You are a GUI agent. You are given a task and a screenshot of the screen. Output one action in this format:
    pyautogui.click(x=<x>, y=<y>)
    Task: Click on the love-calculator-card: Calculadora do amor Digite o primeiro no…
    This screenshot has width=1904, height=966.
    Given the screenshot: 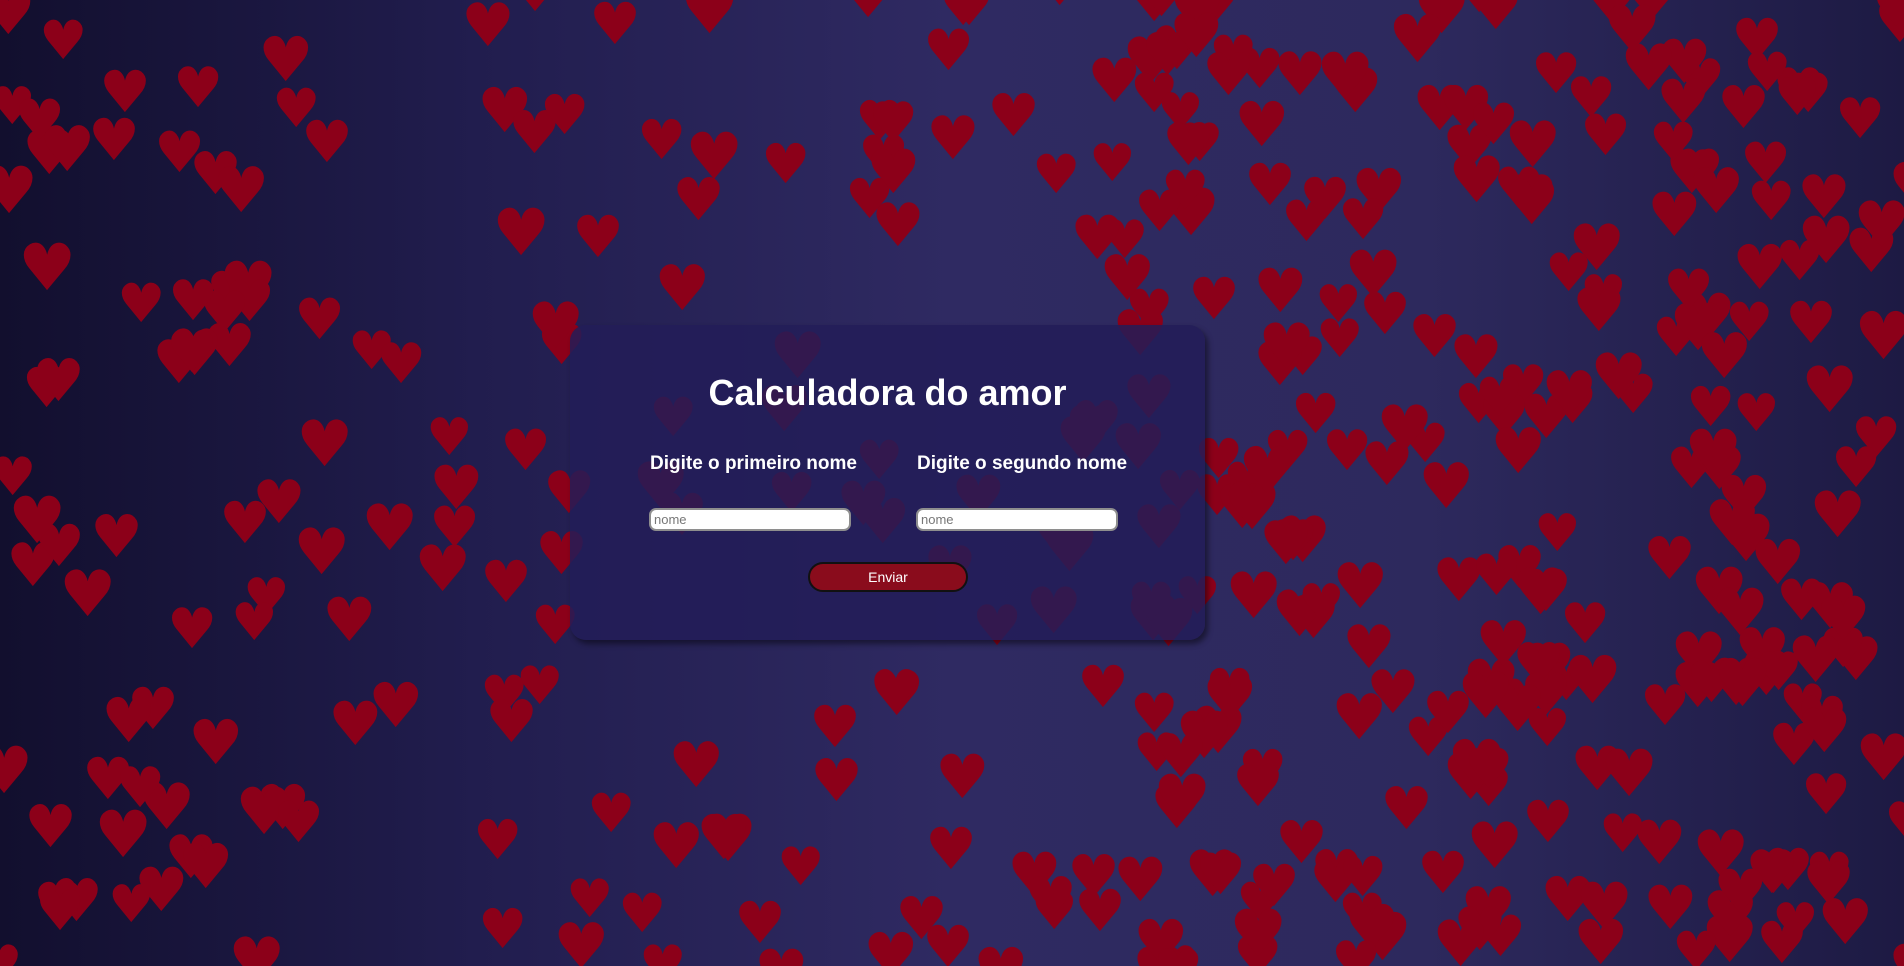 What is the action you would take?
    pyautogui.click(x=887, y=482)
    